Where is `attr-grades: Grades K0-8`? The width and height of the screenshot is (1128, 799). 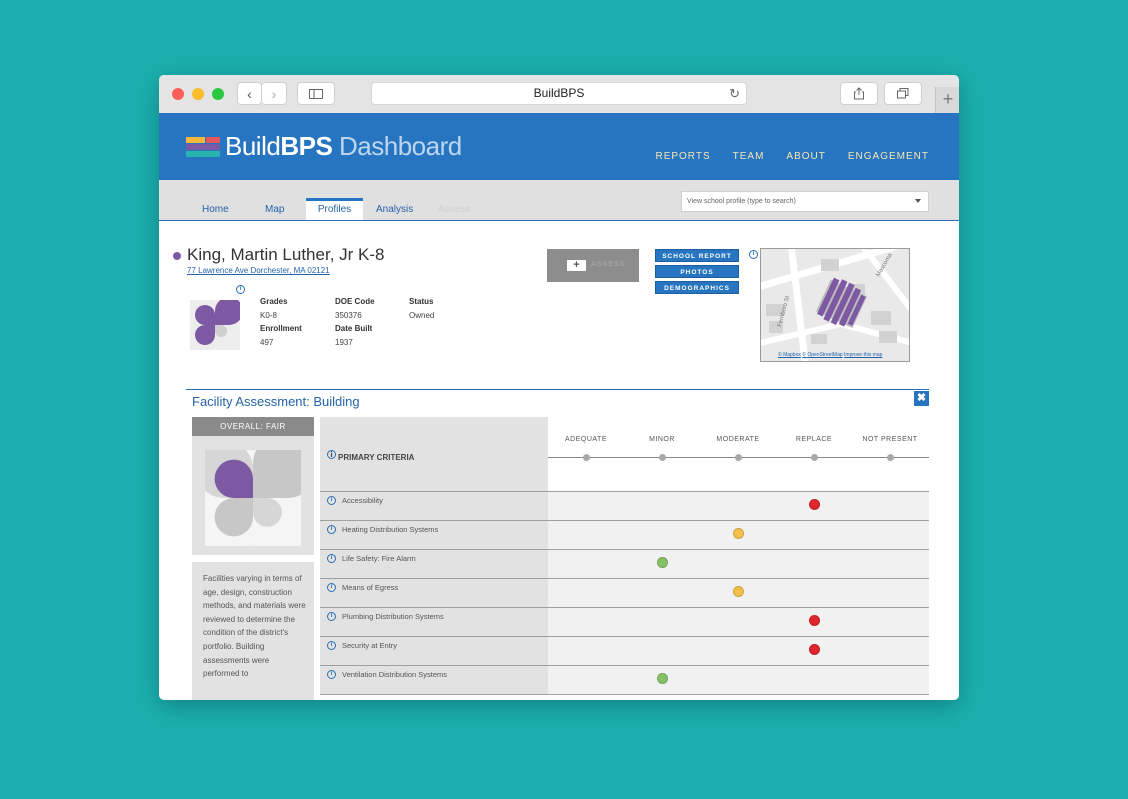 attr-grades: Grades K0-8 is located at coordinates (274, 308).